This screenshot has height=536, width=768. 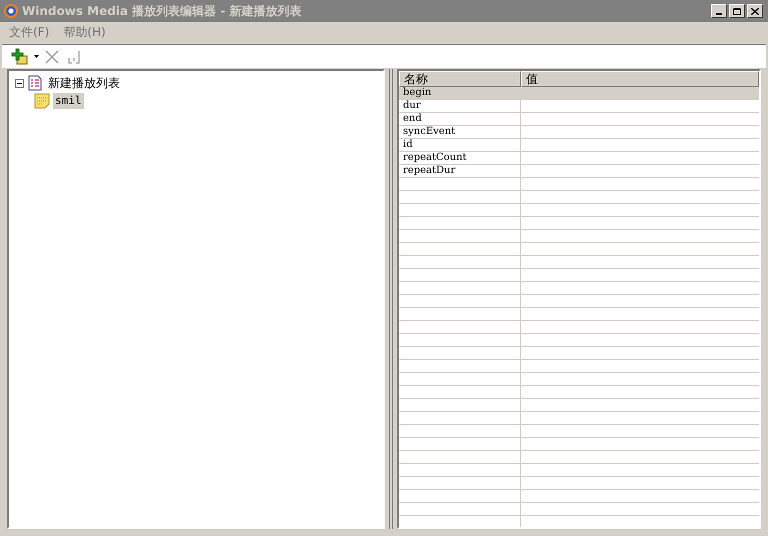 What do you see at coordinates (719, 11) in the screenshot?
I see `minimize-button` at bounding box center [719, 11].